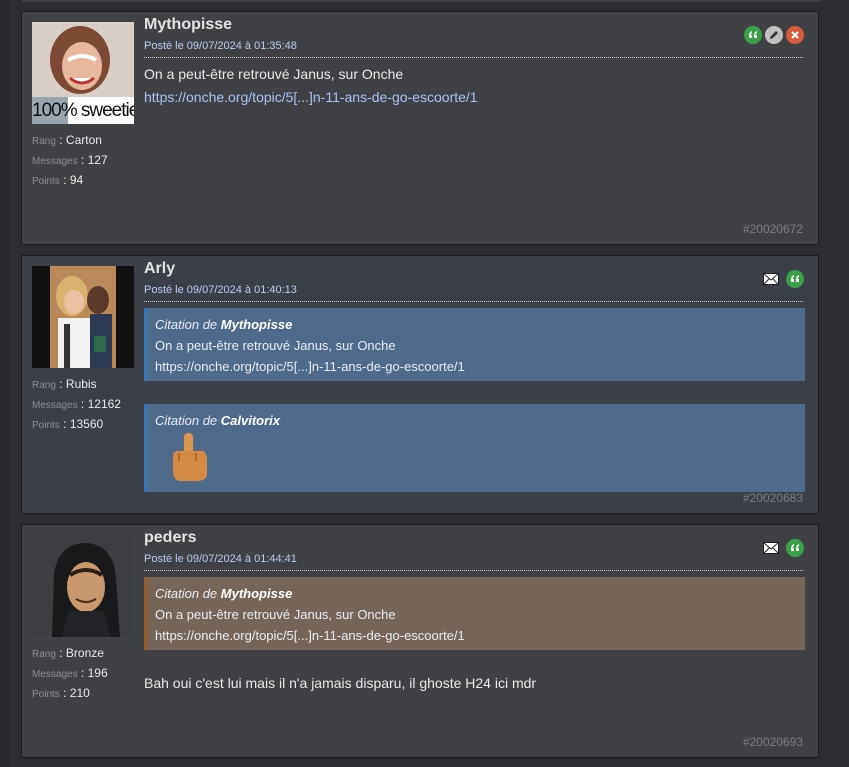 The height and width of the screenshot is (767, 849). Describe the element at coordinates (274, 74) in the screenshot. I see `post-text: On a peut-être retrouvé Janus, sur Onche` at that location.